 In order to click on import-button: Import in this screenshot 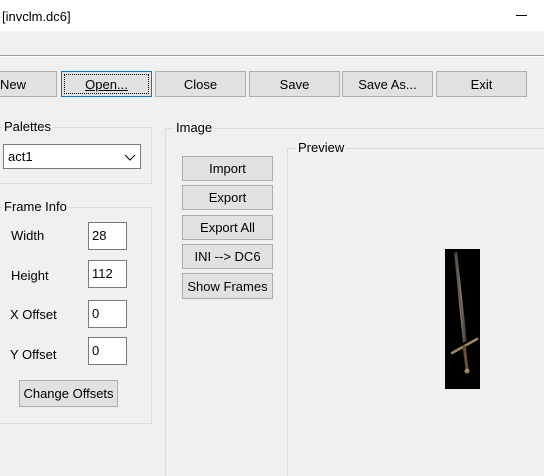, I will do `click(227, 168)`.